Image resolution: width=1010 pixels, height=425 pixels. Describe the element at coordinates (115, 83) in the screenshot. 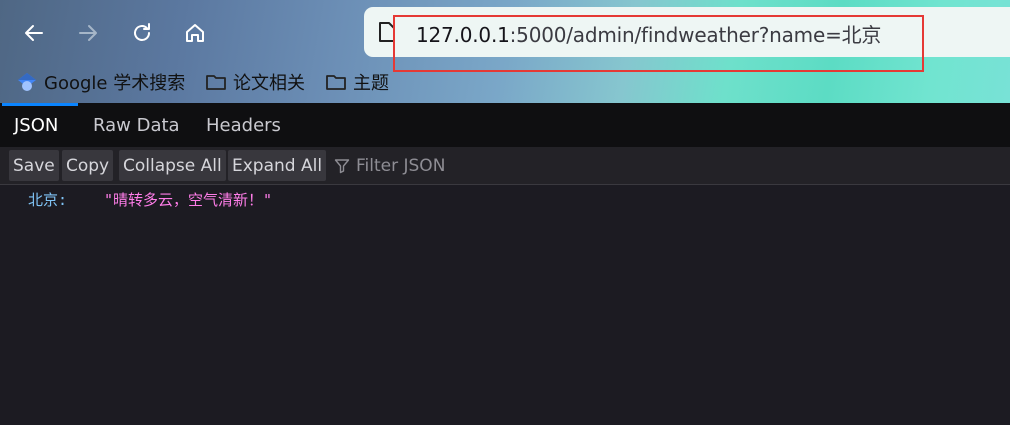

I see `bookmark-label: Google 学术搜索` at that location.